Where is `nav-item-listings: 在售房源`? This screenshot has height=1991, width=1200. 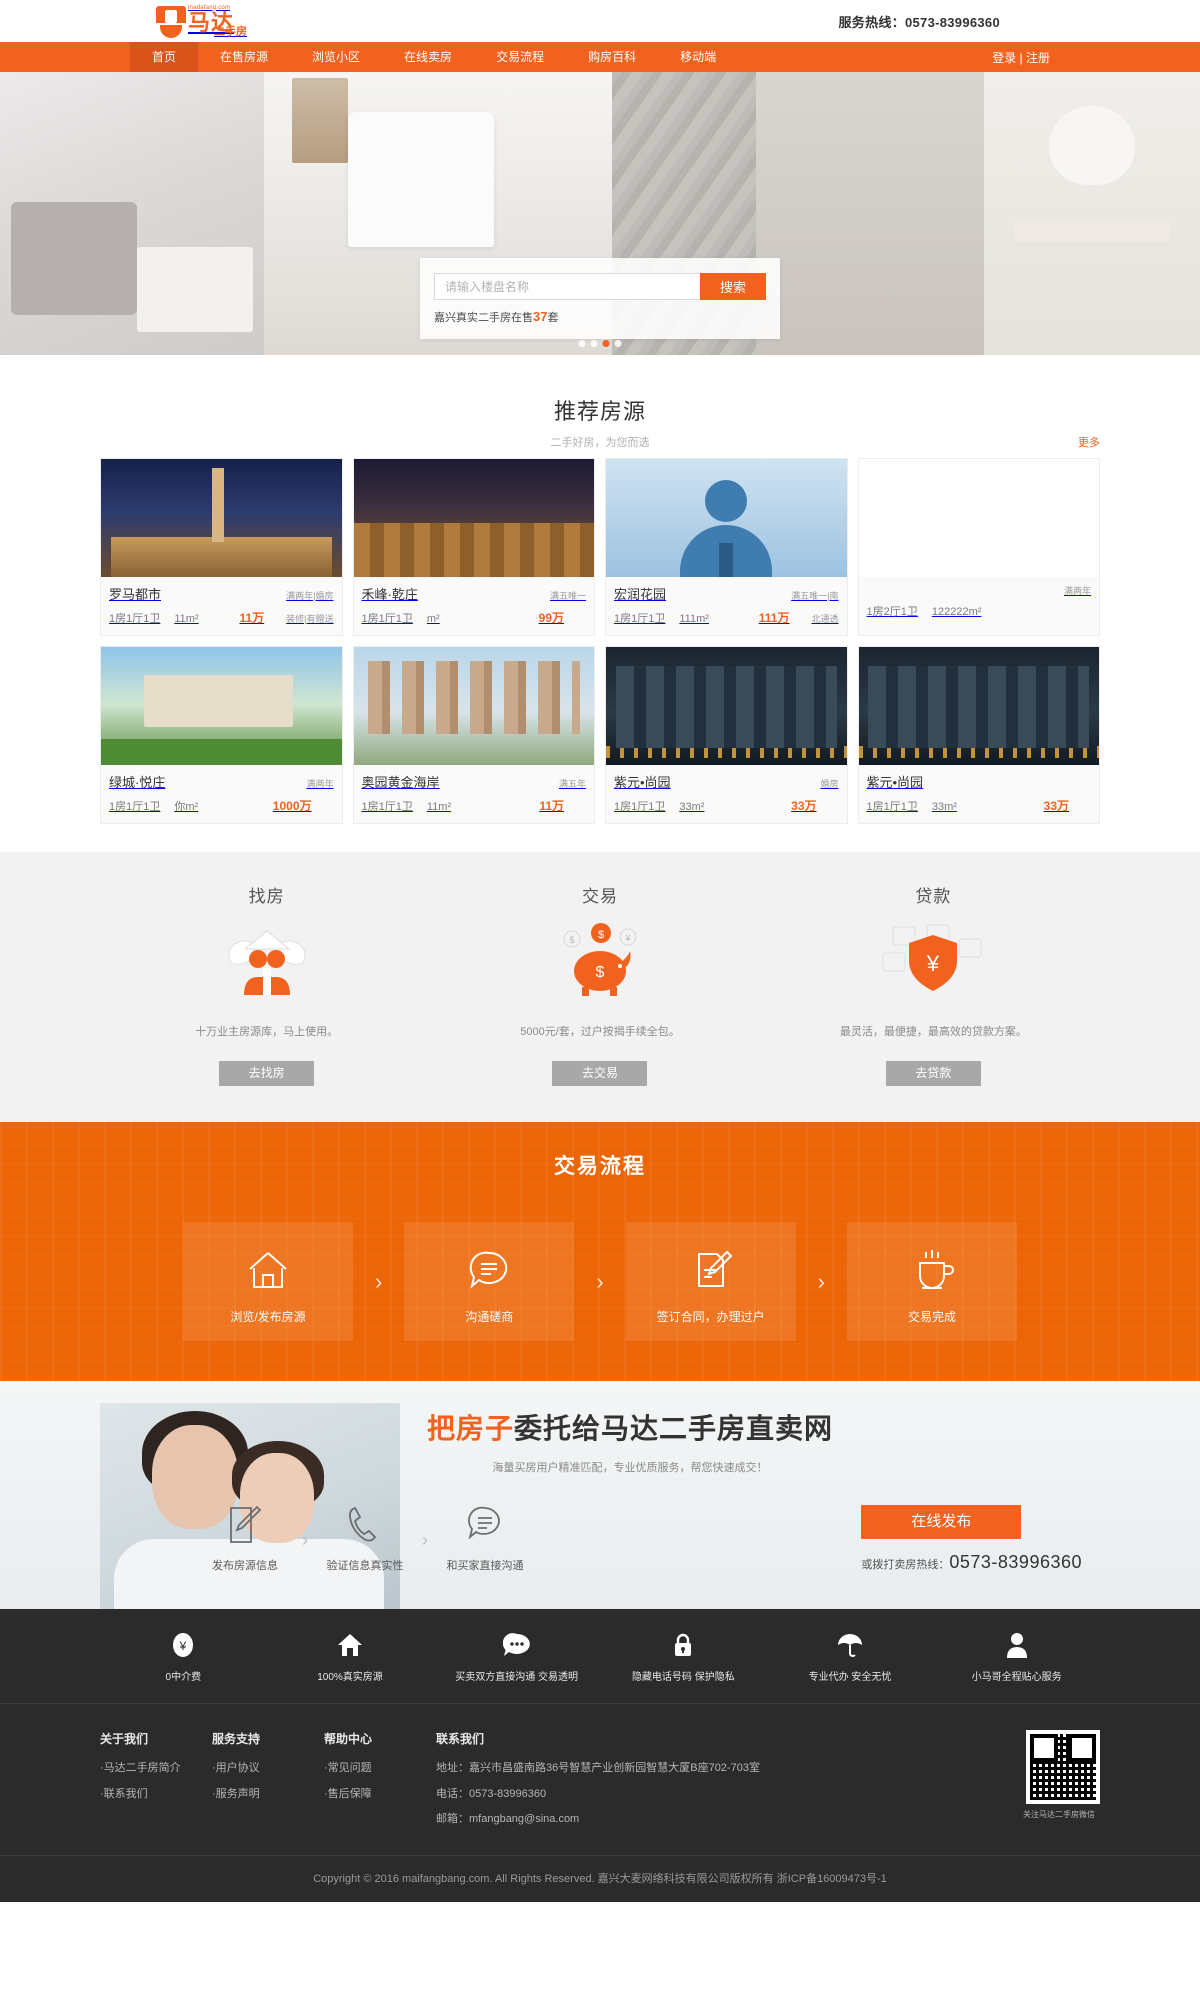
nav-item-listings: 在售房源 is located at coordinates (244, 57).